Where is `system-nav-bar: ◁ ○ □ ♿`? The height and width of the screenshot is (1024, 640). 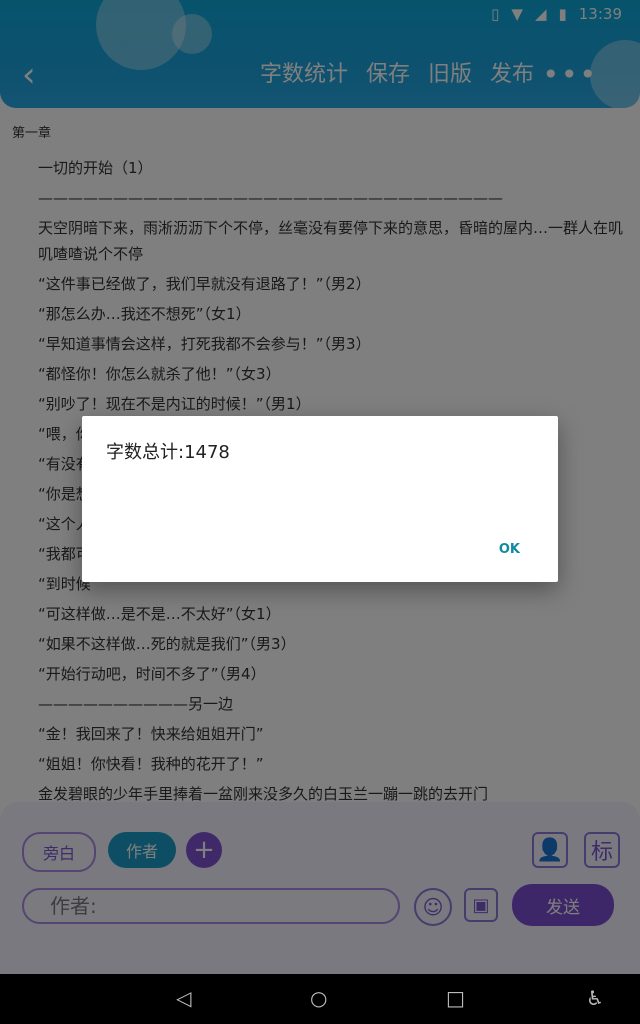
system-nav-bar: ◁ ○ □ ♿ is located at coordinates (320, 999).